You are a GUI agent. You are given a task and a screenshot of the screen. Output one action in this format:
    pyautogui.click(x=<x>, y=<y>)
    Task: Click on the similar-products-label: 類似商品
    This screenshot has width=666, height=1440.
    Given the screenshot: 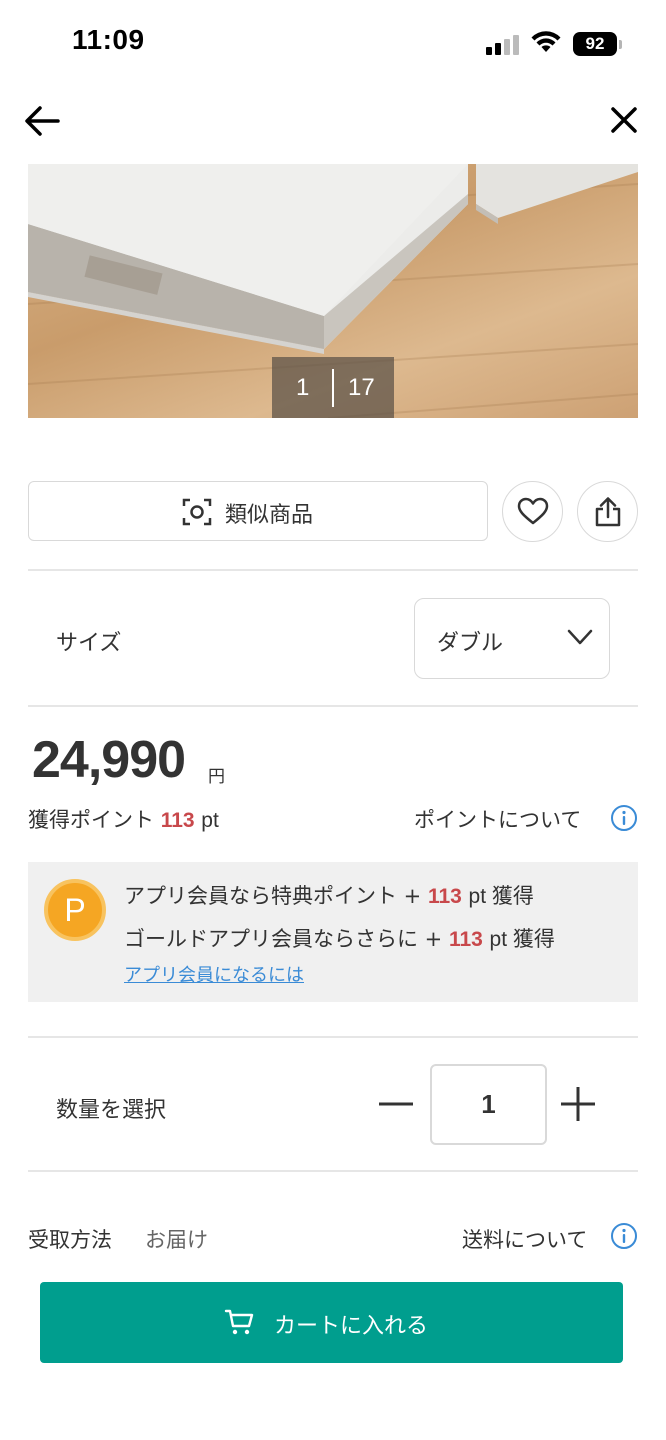 What is the action you would take?
    pyautogui.click(x=269, y=515)
    